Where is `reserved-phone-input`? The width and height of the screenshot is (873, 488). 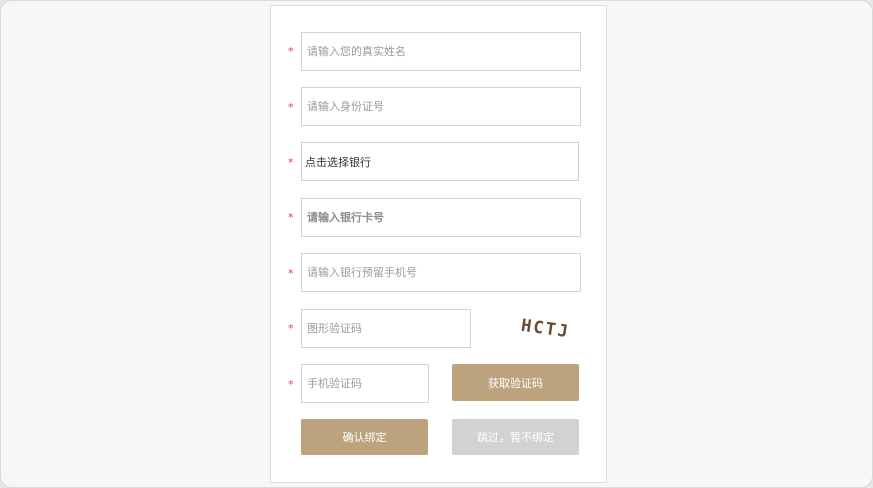 reserved-phone-input is located at coordinates (441, 272).